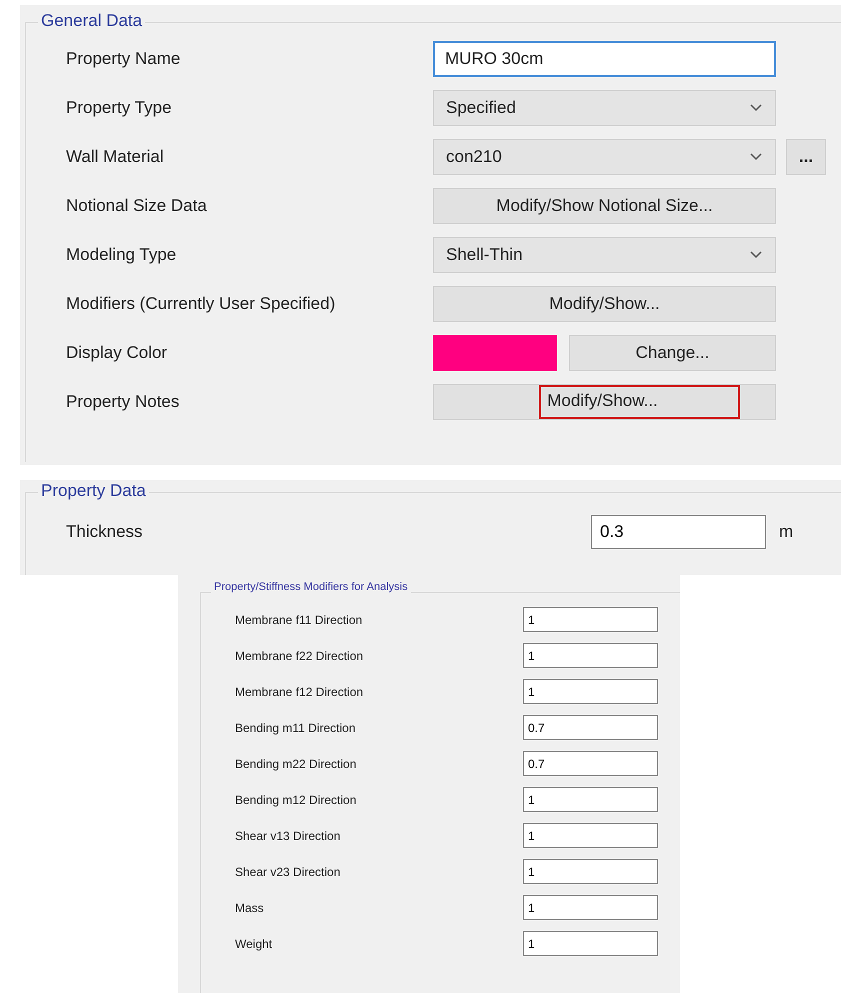  I want to click on field-label: Shear v13 Direction, so click(288, 835).